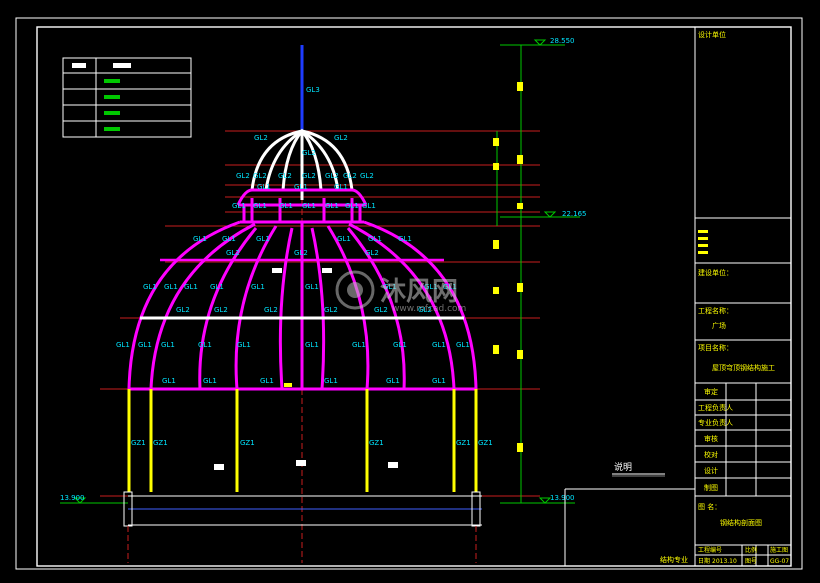 Image resolution: width=820 pixels, height=583 pixels. Describe the element at coordinates (543, 214) in the screenshot. I see `level-marker-ring: 22.165` at that location.